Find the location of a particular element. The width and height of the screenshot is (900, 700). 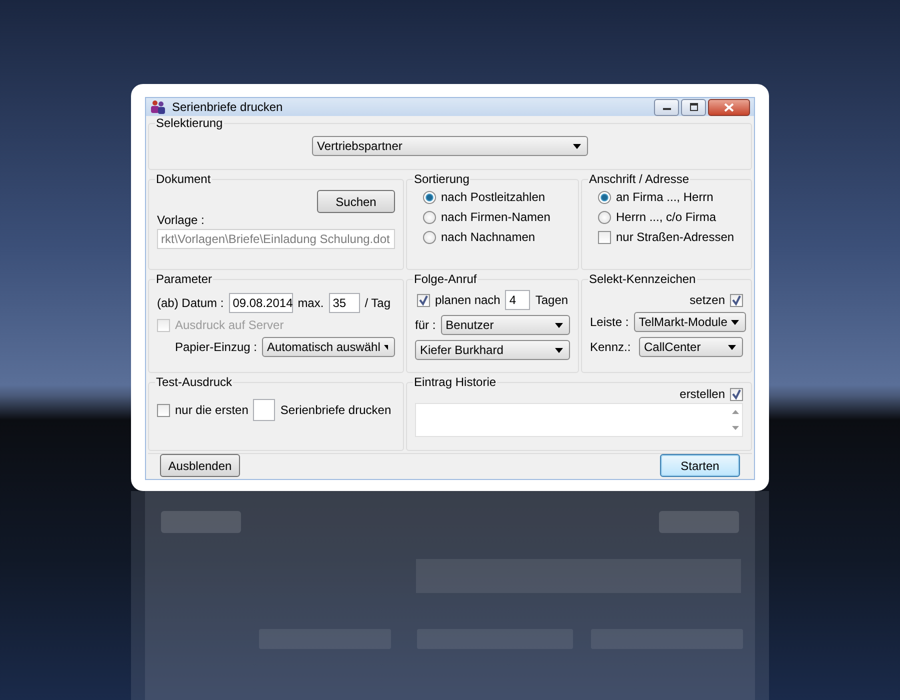

people-icon is located at coordinates (158, 107).